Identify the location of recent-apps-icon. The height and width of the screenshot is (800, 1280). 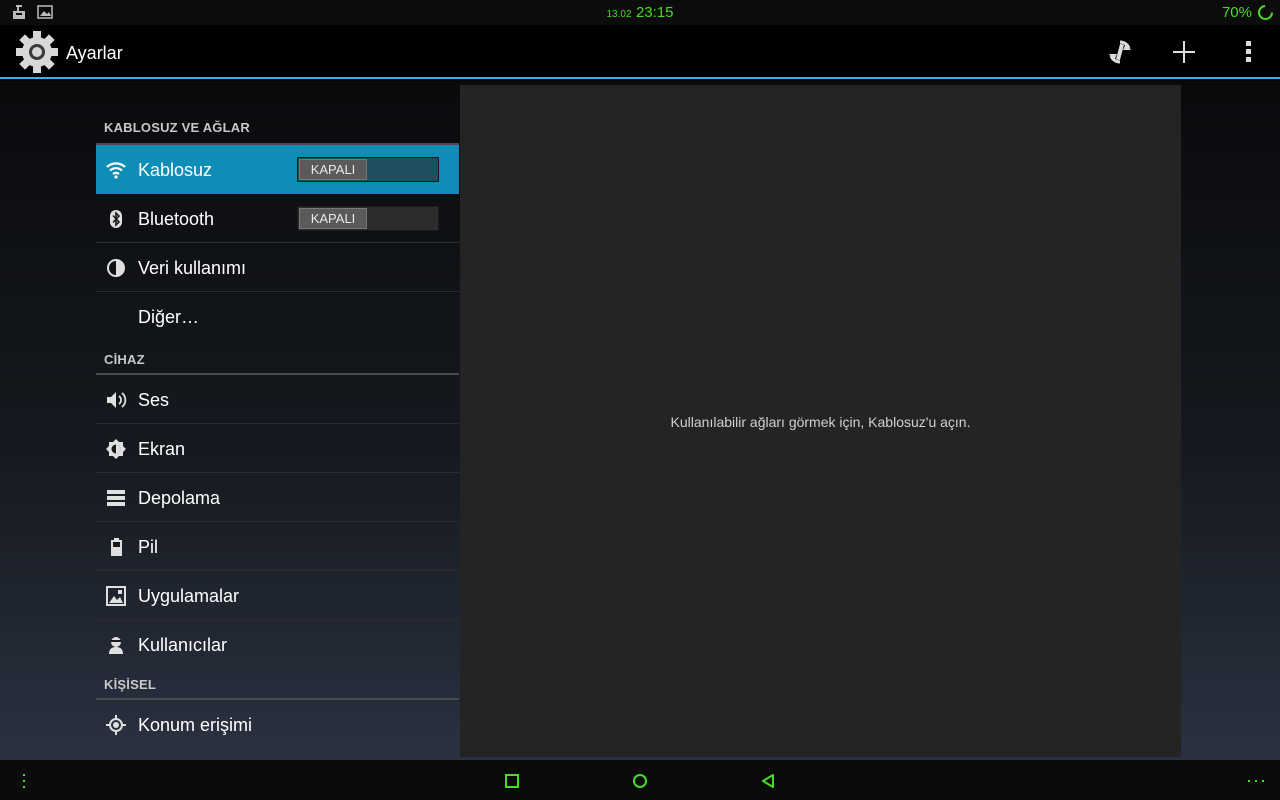
(512, 781).